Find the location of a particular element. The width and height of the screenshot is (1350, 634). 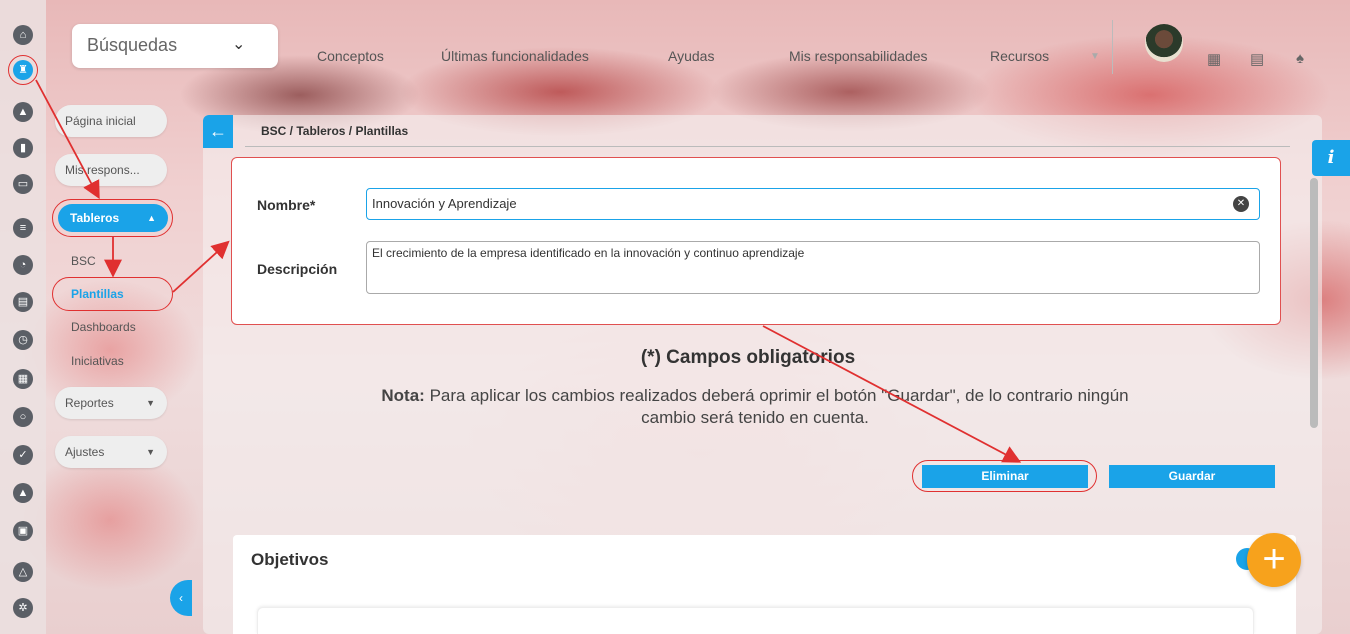

arrow-form-to-eliminar is located at coordinates (892, 394).